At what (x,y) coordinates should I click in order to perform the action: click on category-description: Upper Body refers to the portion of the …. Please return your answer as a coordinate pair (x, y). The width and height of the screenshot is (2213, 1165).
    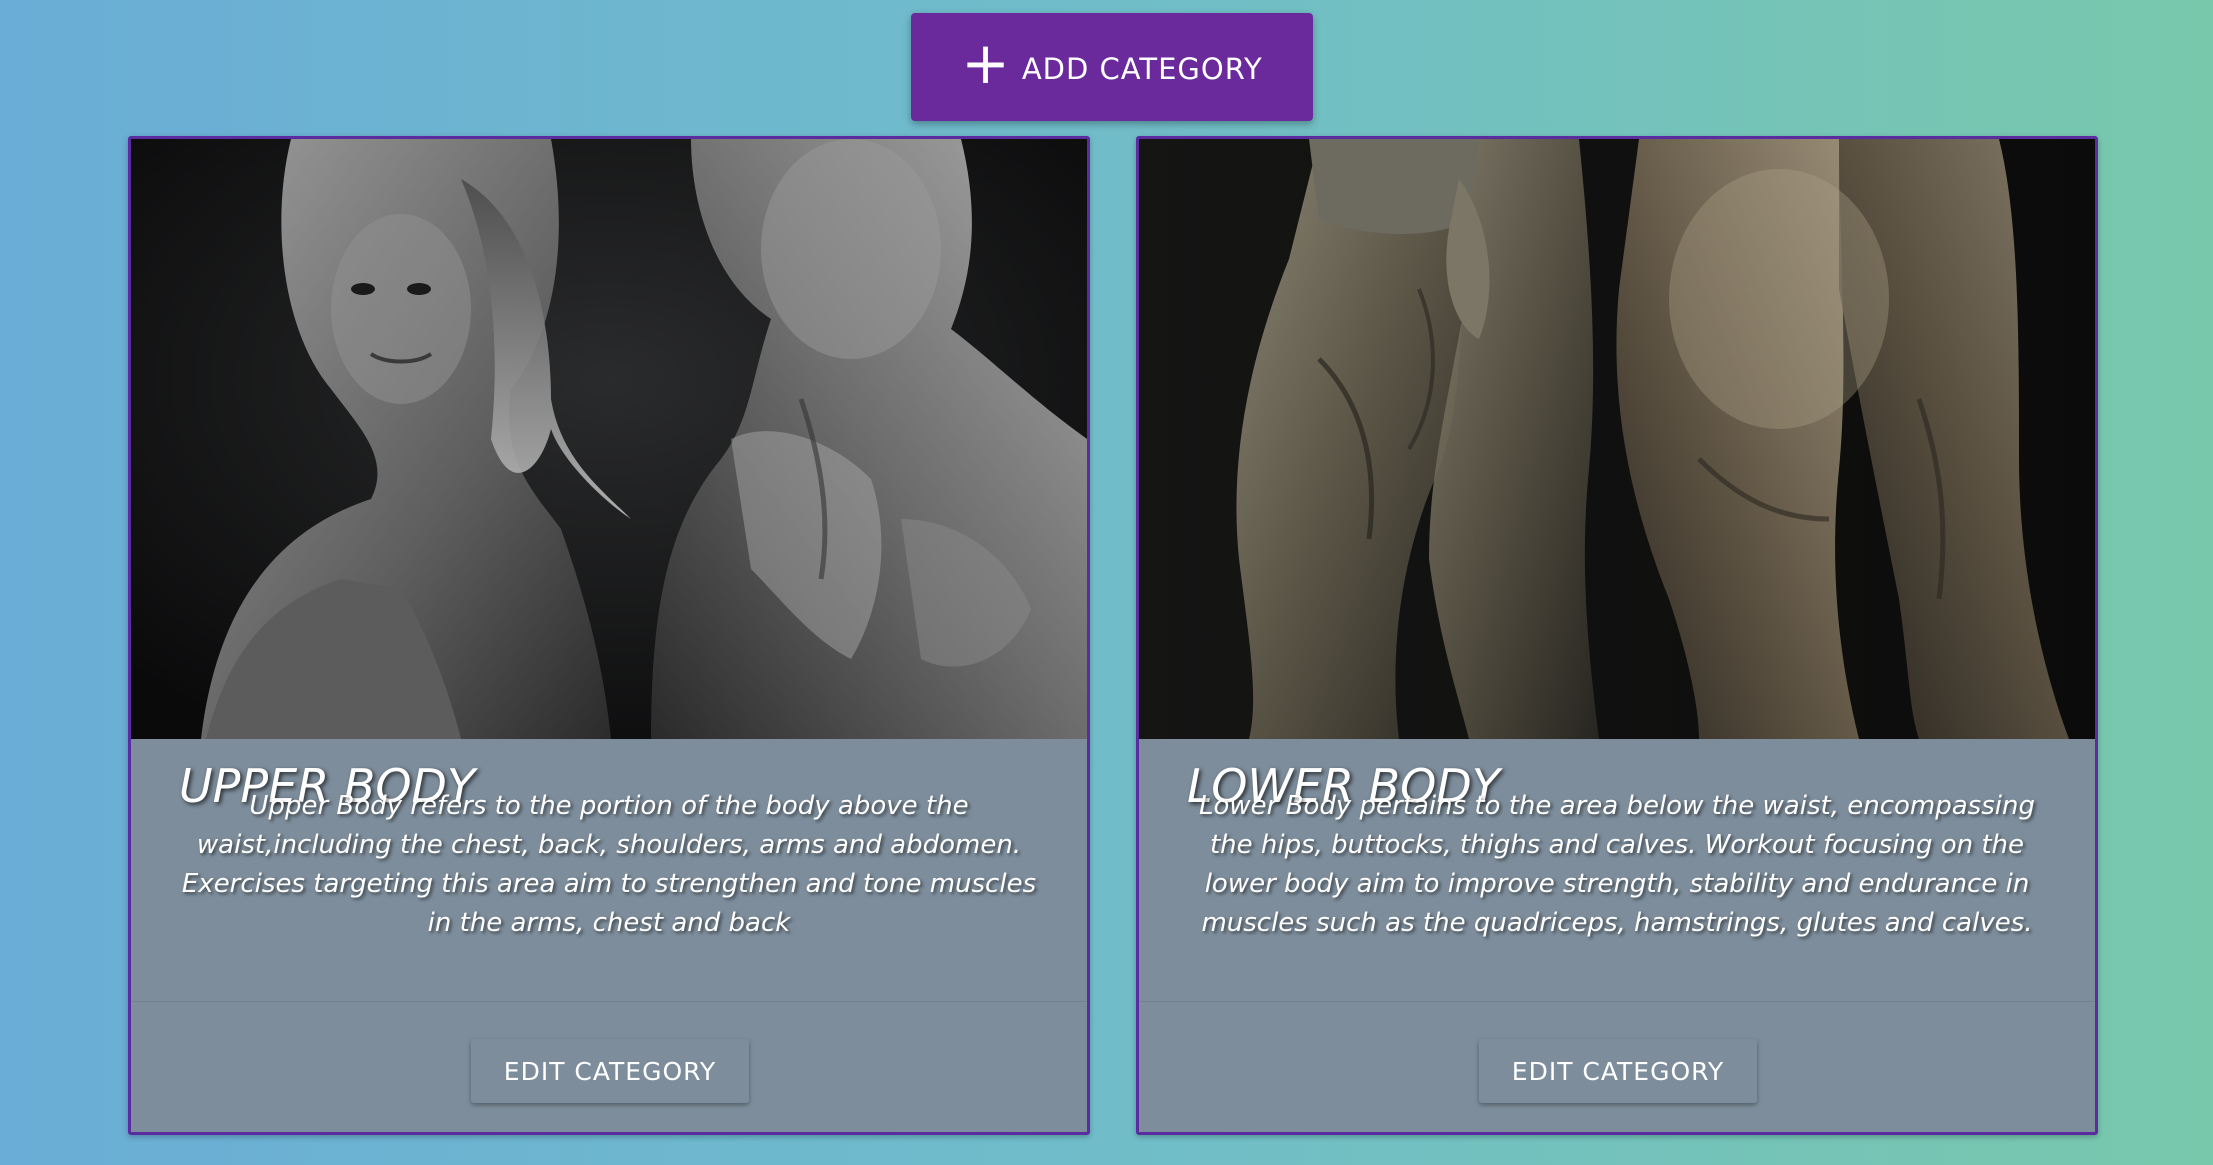
    Looking at the image, I should click on (609, 864).